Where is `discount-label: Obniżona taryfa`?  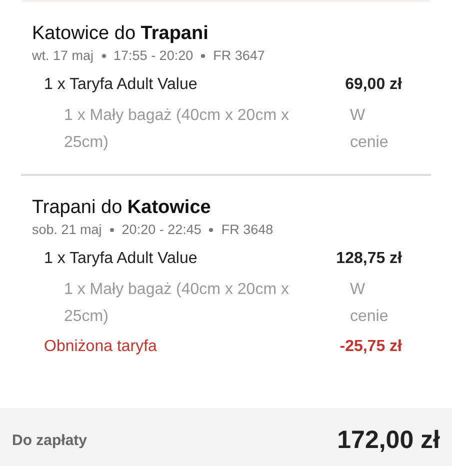
discount-label: Obniżona taryfa is located at coordinates (100, 347).